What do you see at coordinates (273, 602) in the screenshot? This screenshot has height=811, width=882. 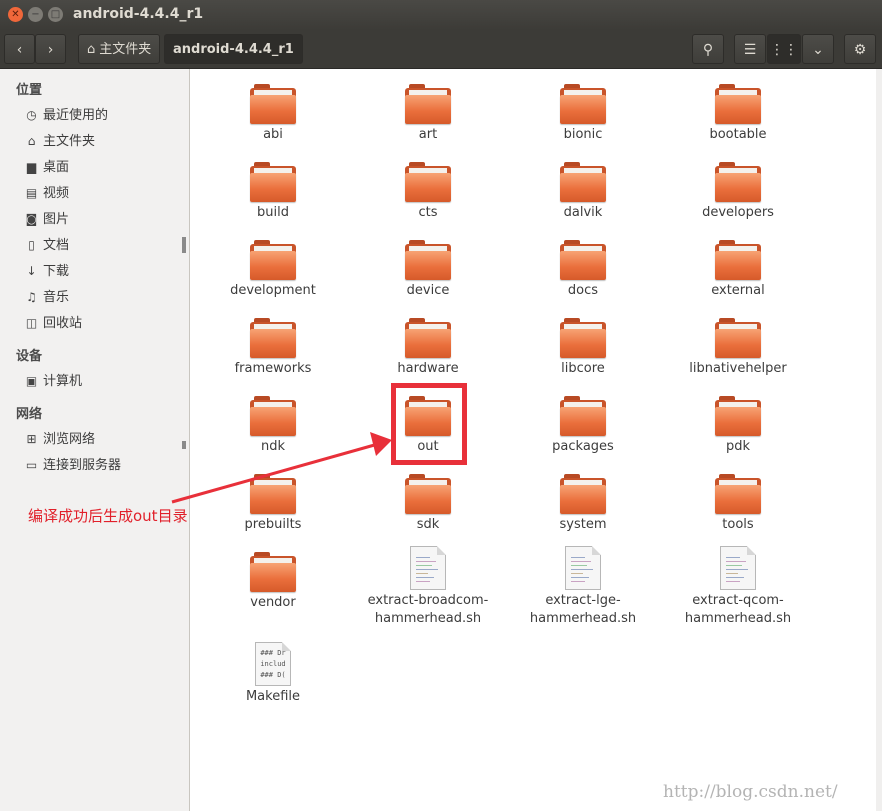 I see `file-label: vendor` at bounding box center [273, 602].